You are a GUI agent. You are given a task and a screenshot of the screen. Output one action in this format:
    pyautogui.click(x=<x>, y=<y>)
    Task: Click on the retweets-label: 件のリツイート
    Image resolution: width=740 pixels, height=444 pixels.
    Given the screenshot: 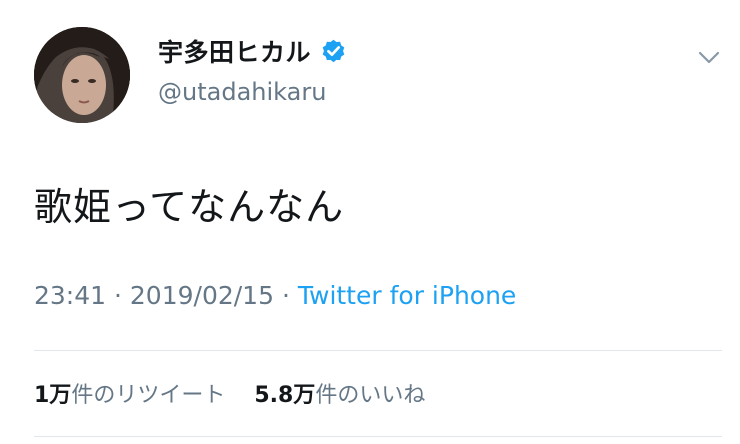 What is the action you would take?
    pyautogui.click(x=148, y=395)
    